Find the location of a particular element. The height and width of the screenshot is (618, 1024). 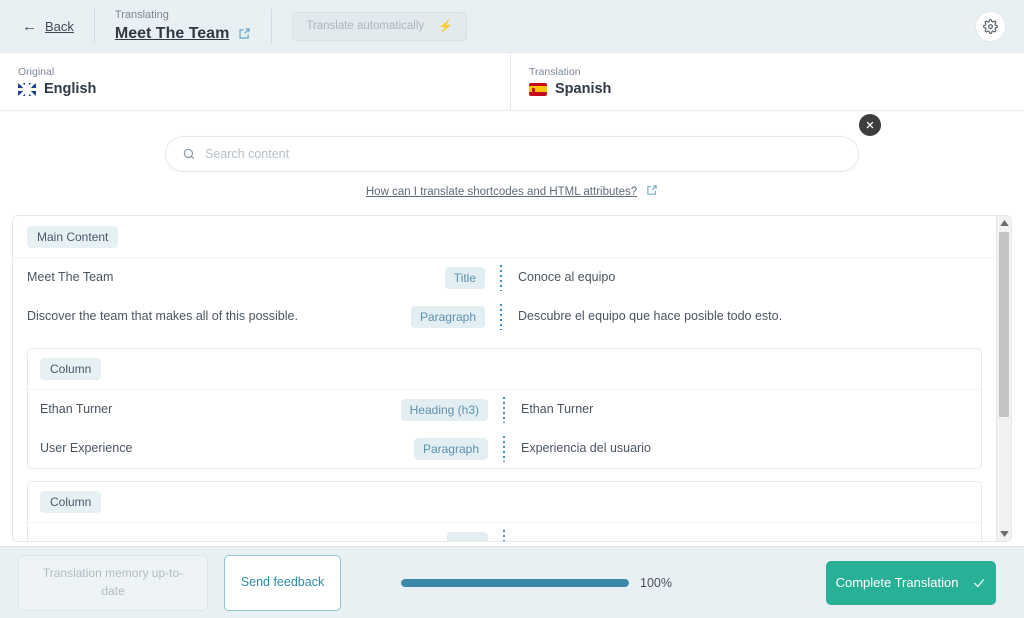

table-row: Ethan Turner Heading (h3) Ethan Turner is located at coordinates (504, 409).